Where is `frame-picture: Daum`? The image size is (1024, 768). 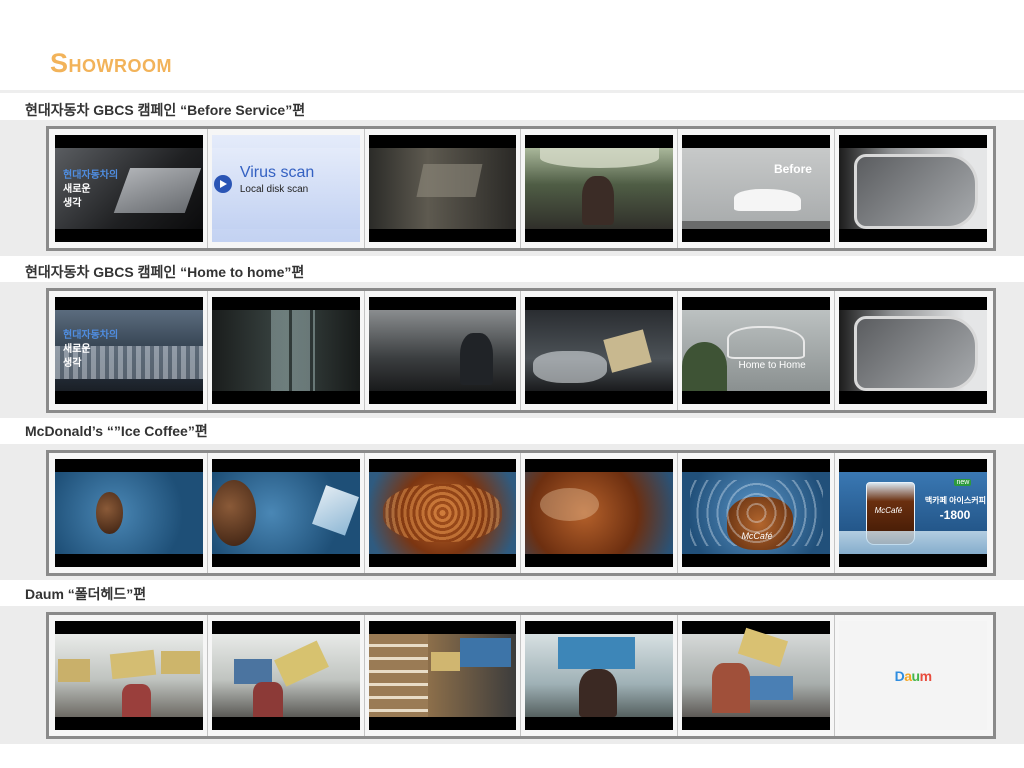 frame-picture: Daum is located at coordinates (913, 675).